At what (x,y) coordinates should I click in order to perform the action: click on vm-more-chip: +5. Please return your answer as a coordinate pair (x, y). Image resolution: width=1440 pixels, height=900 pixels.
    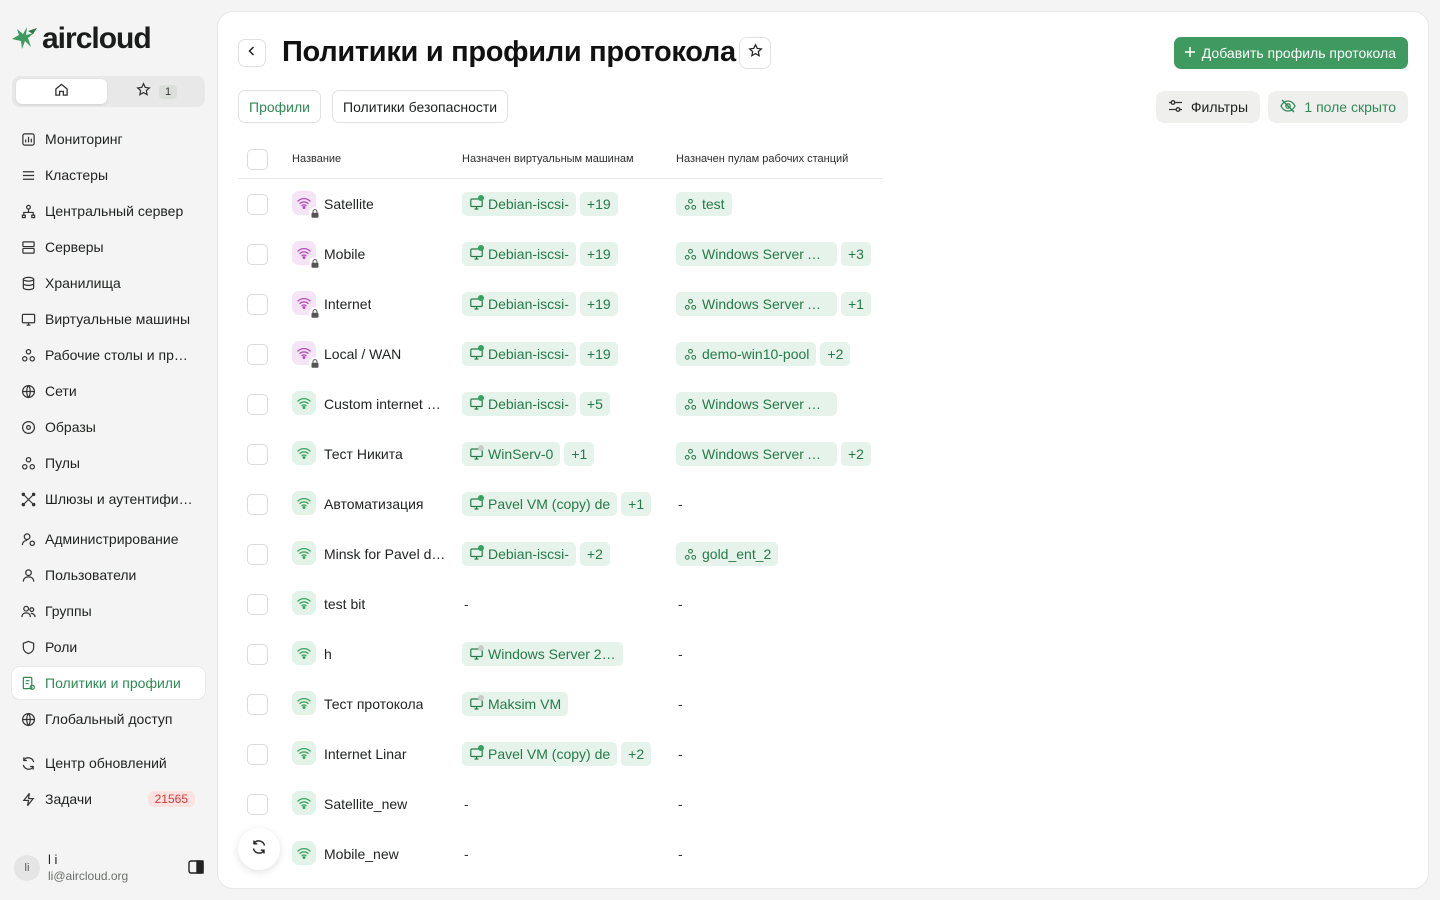
    Looking at the image, I should click on (594, 404).